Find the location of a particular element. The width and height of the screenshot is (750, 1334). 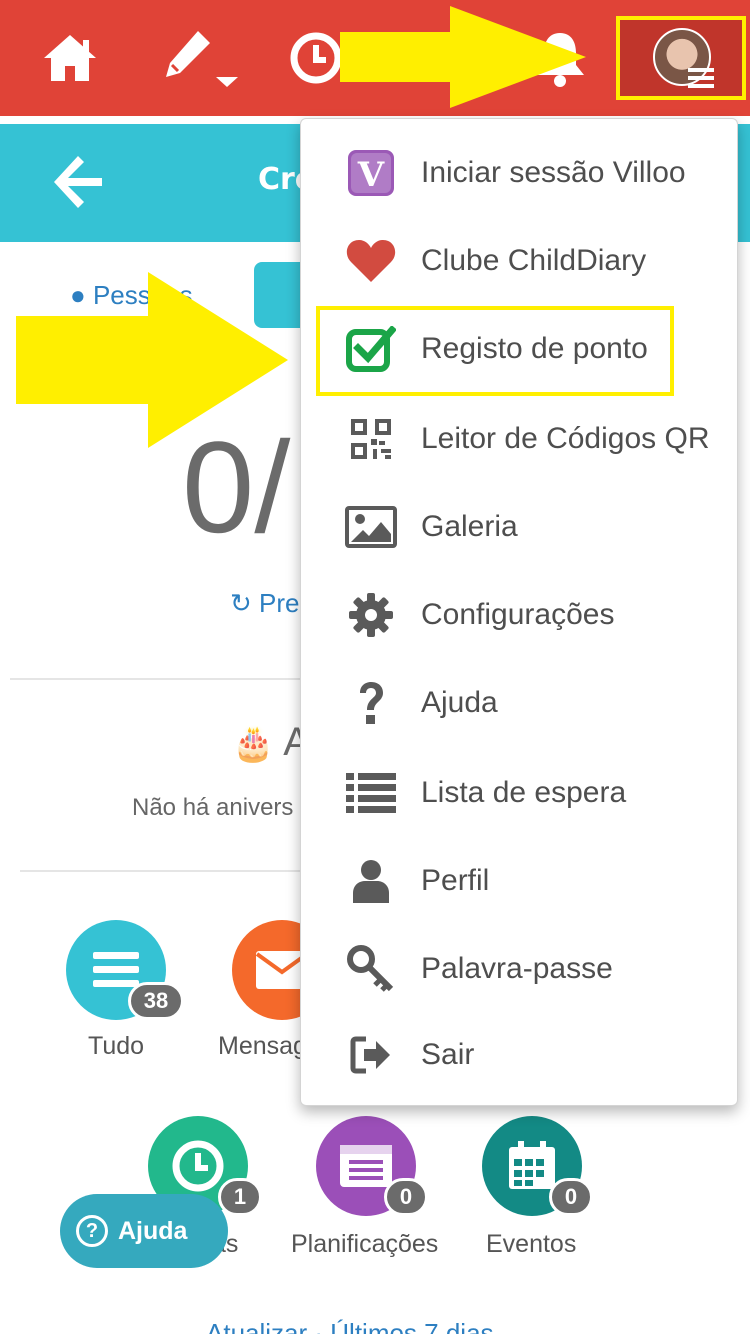

svg-text: V is located at coordinates (371, 175).